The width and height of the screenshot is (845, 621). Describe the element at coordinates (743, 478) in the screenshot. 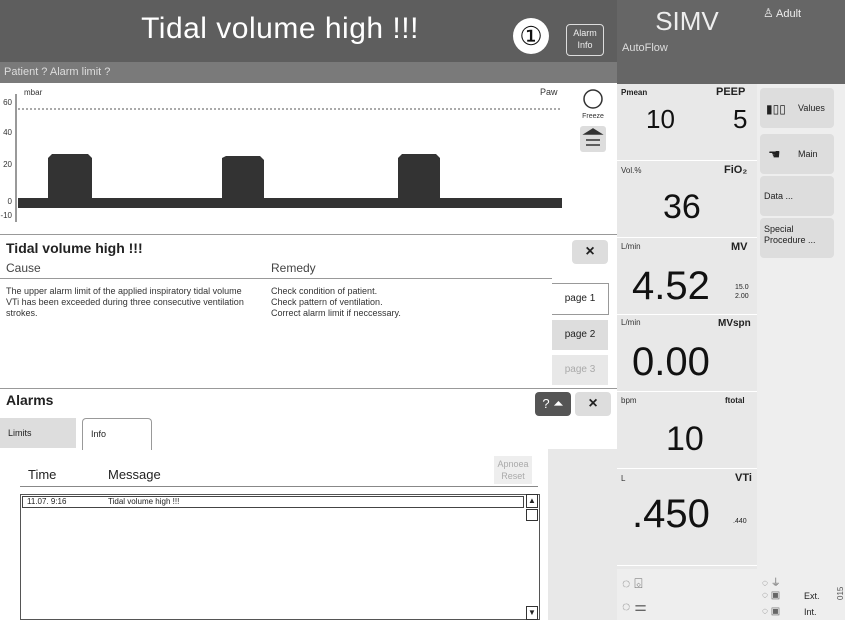

I see `vti-label: VTi` at that location.